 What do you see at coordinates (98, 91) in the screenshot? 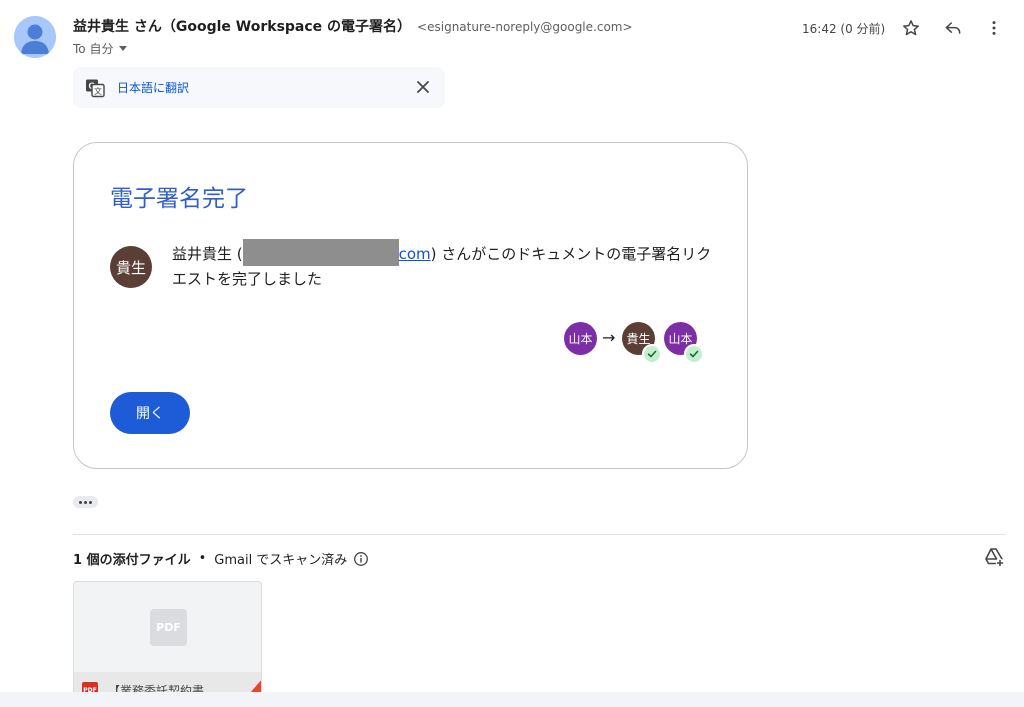
I see `svg-text: 文` at bounding box center [98, 91].